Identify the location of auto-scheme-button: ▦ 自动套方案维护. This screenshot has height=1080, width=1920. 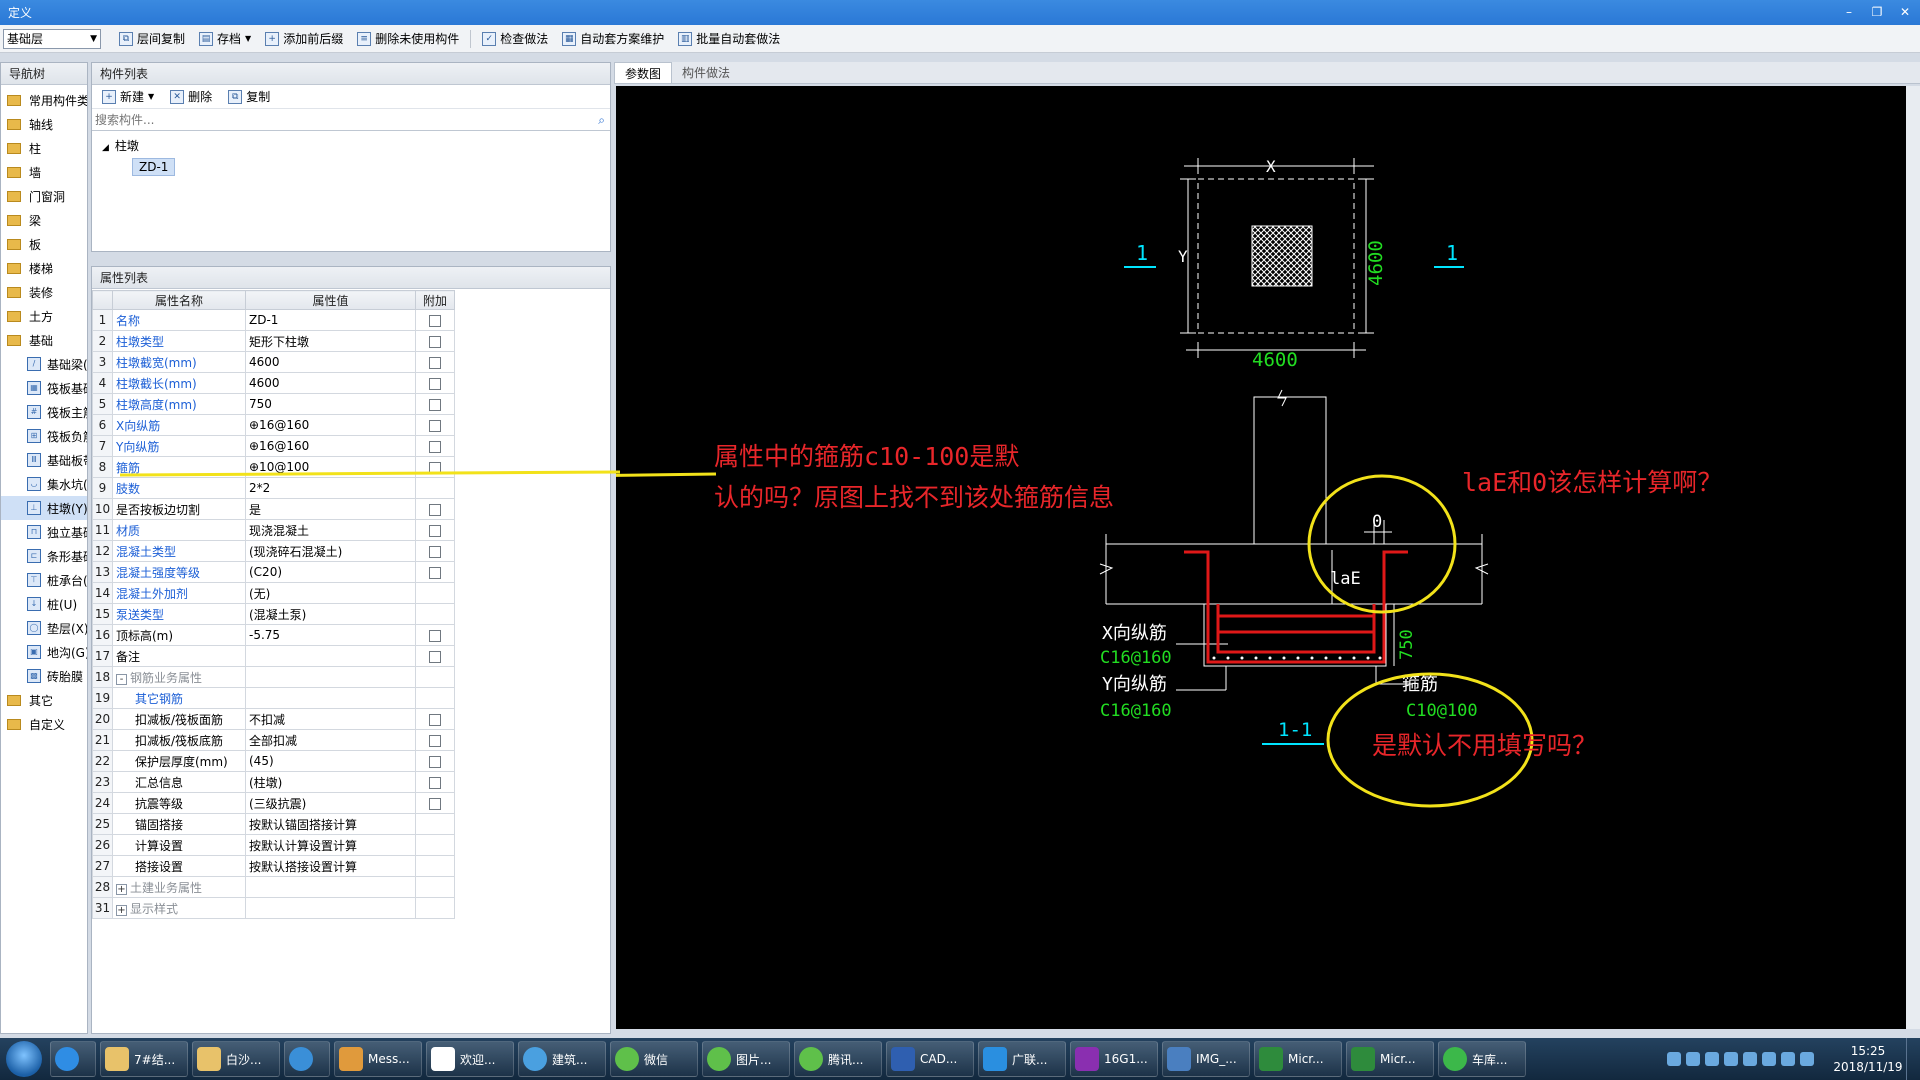
(613, 39).